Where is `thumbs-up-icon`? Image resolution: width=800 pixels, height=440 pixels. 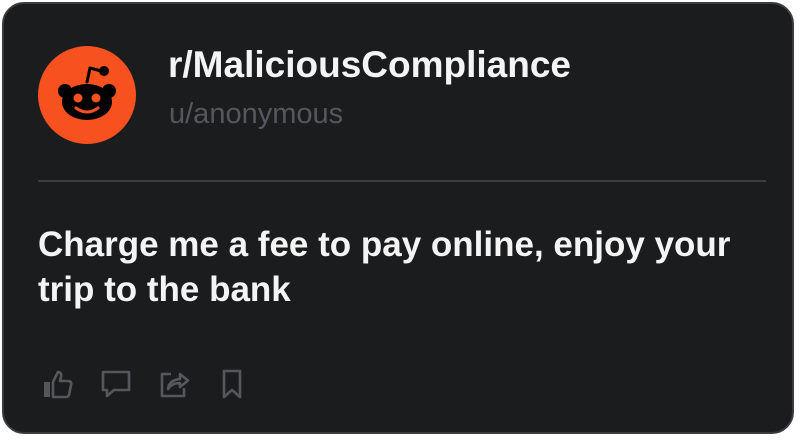 thumbs-up-icon is located at coordinates (58, 384).